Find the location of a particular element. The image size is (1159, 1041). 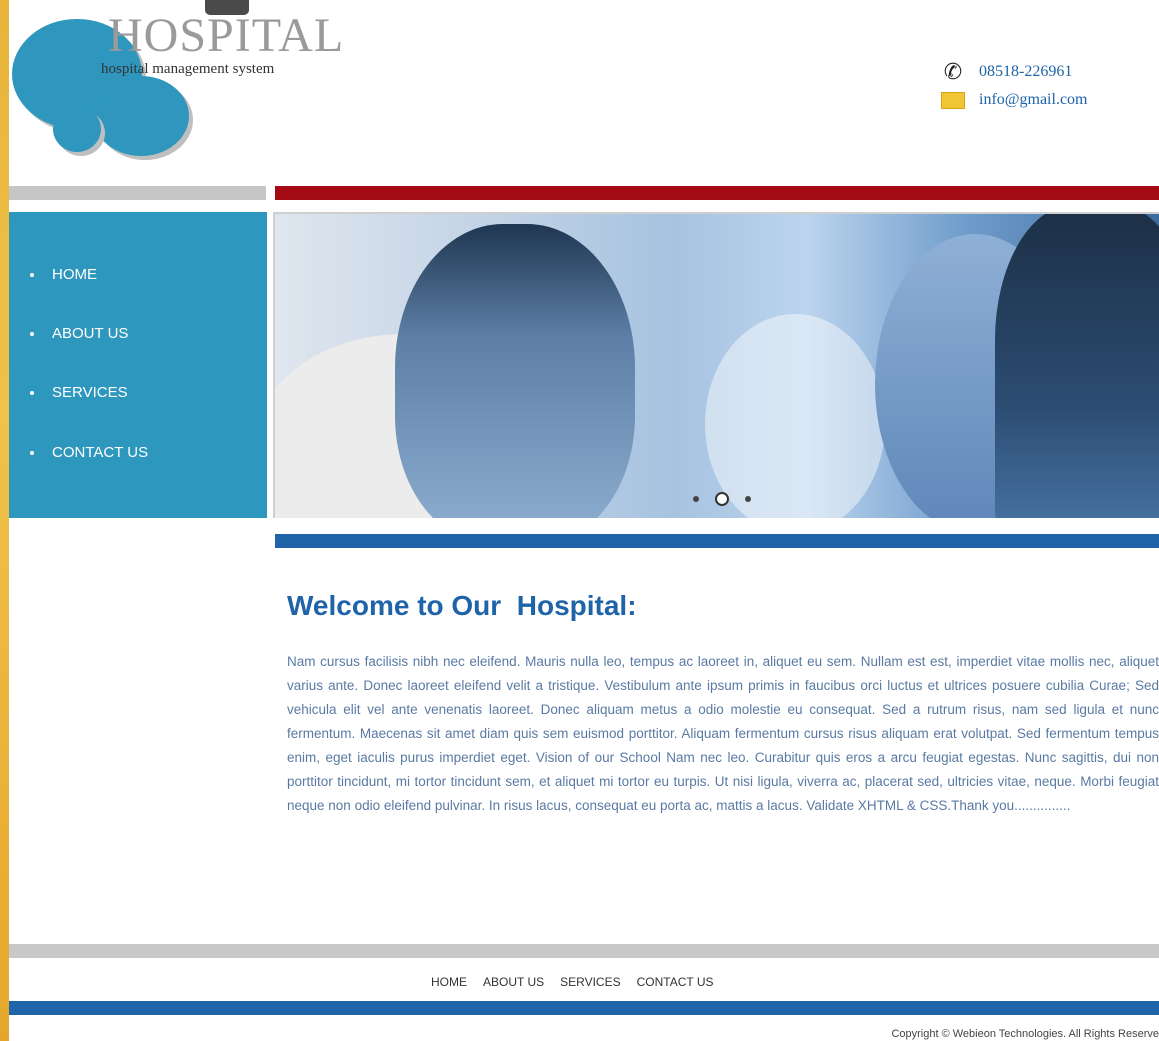

phone-row: ✆ 08518-226961 is located at coordinates (1014, 72).